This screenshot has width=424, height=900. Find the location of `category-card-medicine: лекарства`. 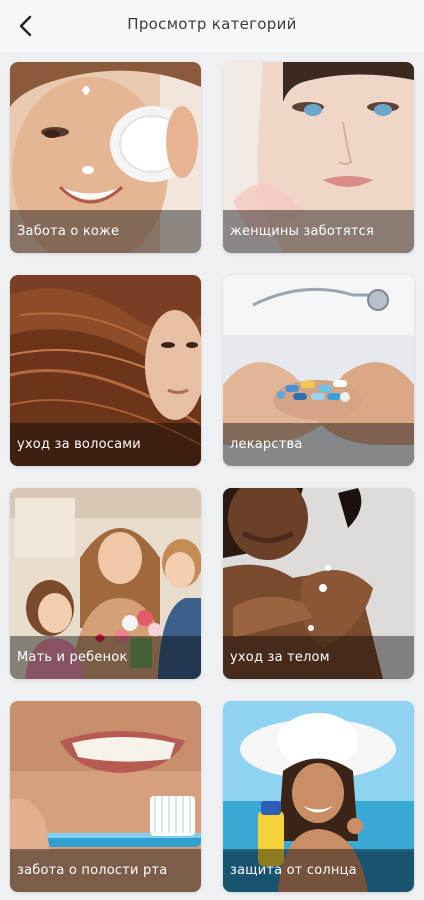

category-card-medicine: лекарства is located at coordinates (318, 370).